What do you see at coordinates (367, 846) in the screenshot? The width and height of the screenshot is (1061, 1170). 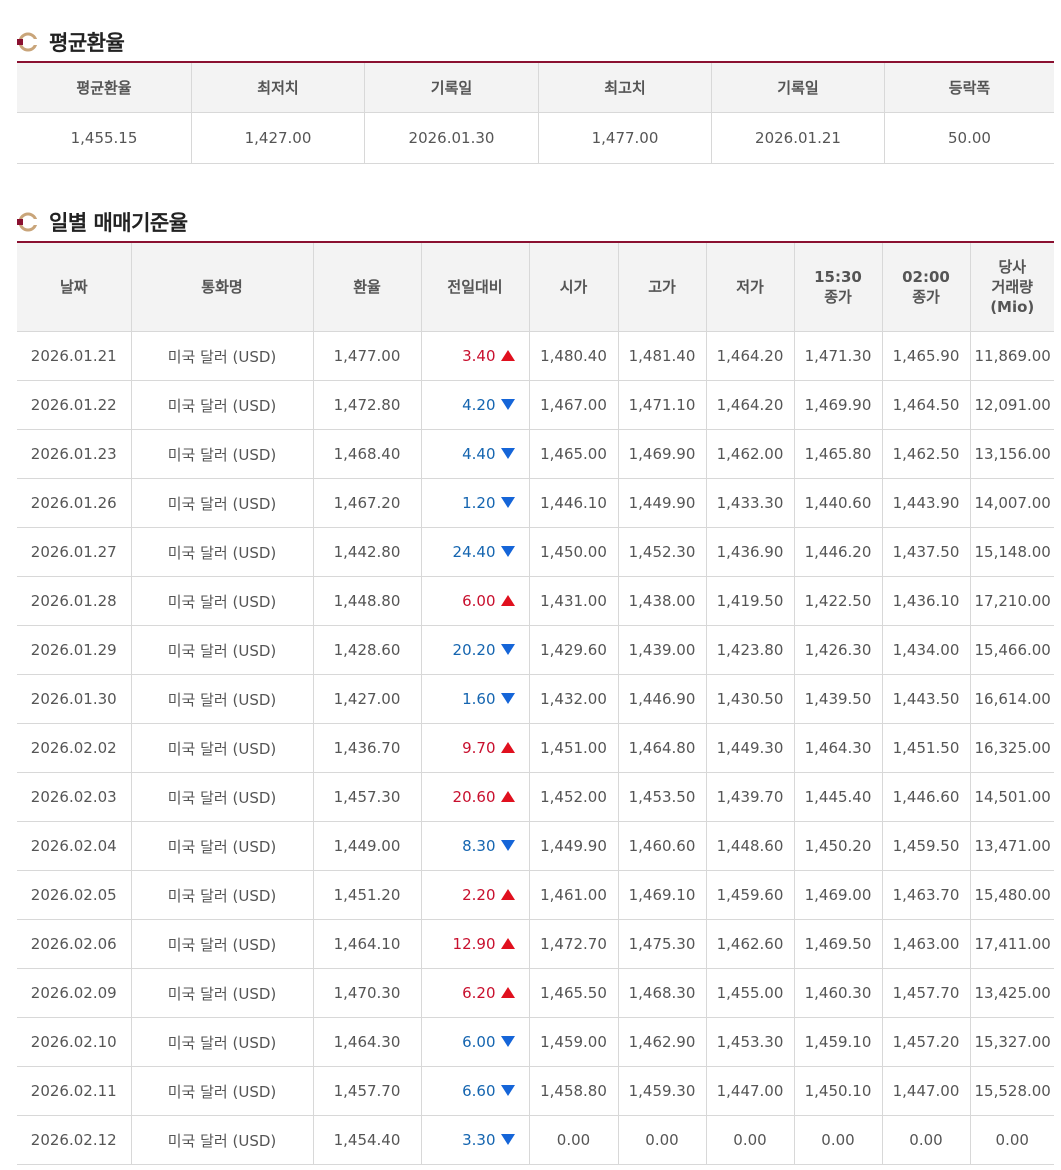 I see `cell-rate: 1,449.00` at bounding box center [367, 846].